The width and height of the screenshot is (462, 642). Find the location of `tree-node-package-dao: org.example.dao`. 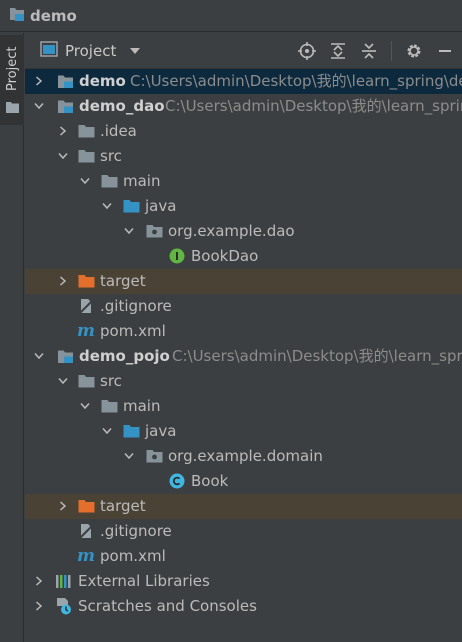

tree-node-package-dao: org.example.dao is located at coordinates (243, 231).